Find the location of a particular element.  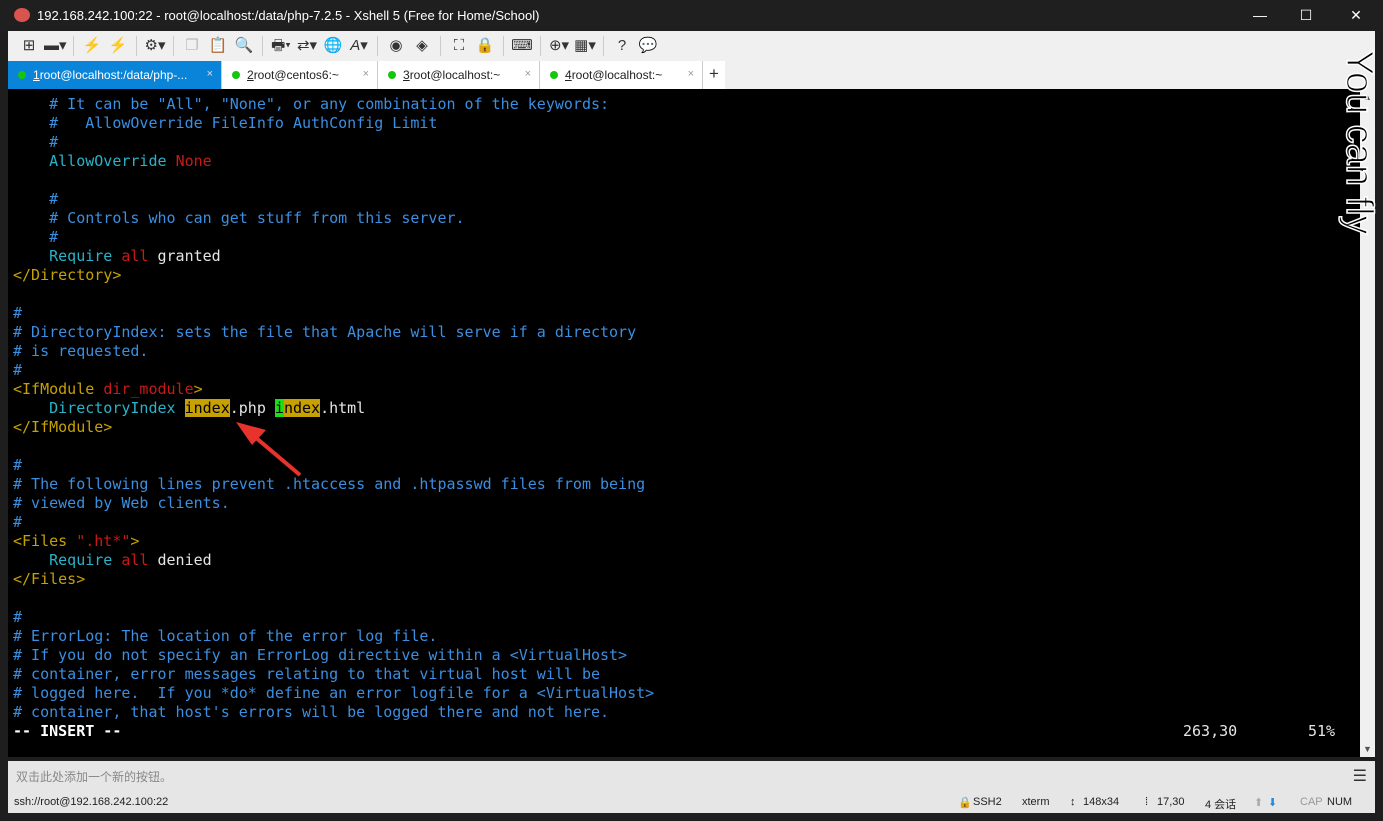

terminal-text: <Files is located at coordinates (45, 541).